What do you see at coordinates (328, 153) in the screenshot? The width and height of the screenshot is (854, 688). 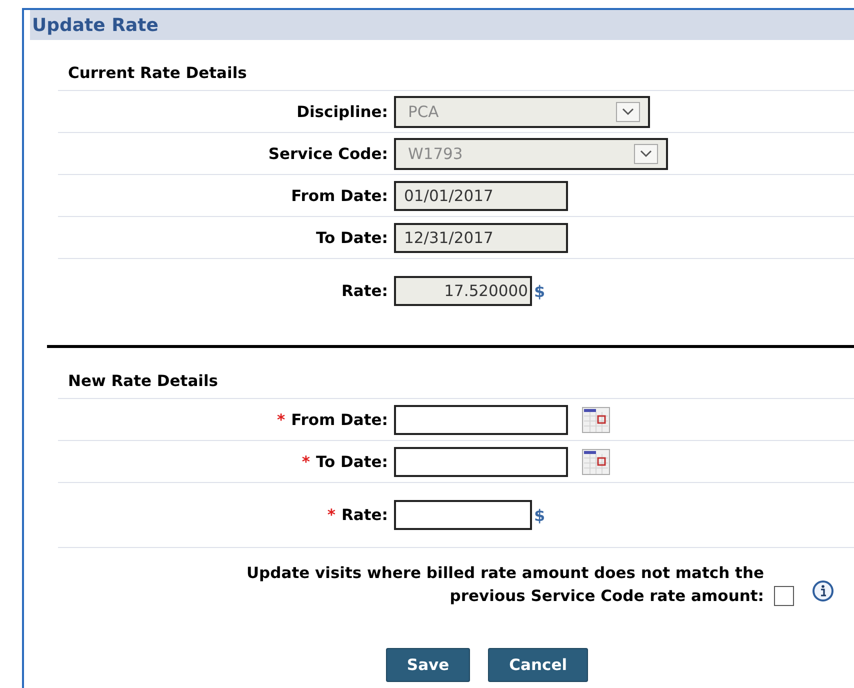 I see `field-label: Service Code:` at bounding box center [328, 153].